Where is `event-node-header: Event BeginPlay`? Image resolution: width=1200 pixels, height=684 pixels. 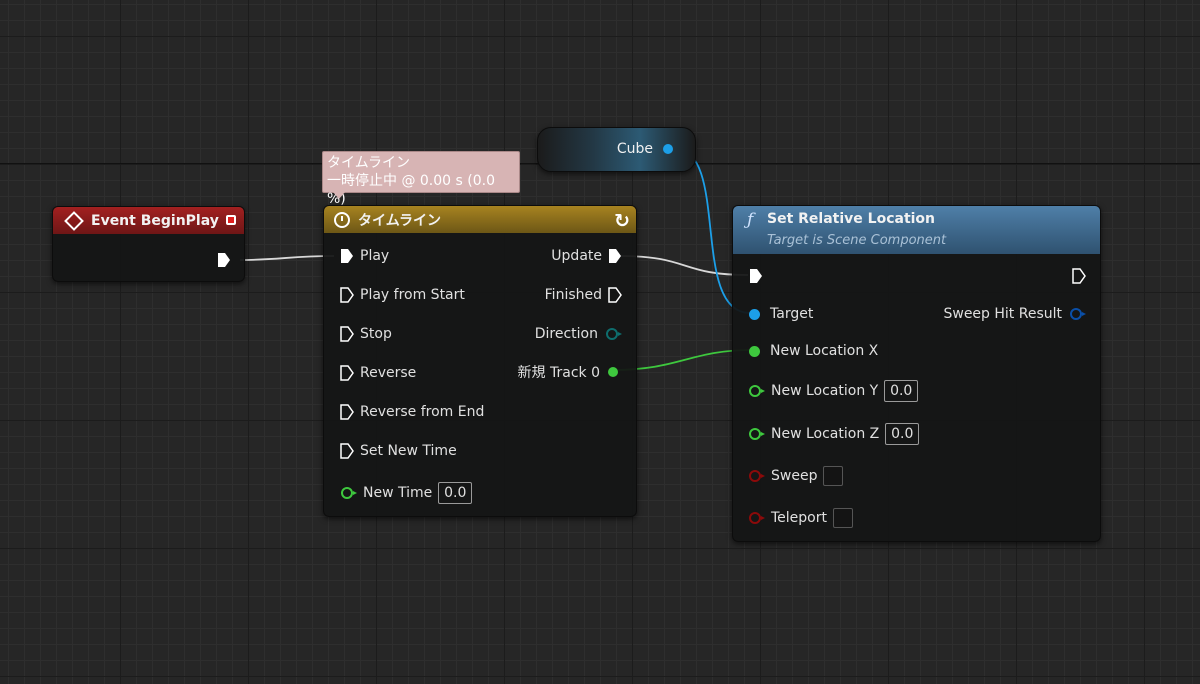 event-node-header: Event BeginPlay is located at coordinates (148, 220).